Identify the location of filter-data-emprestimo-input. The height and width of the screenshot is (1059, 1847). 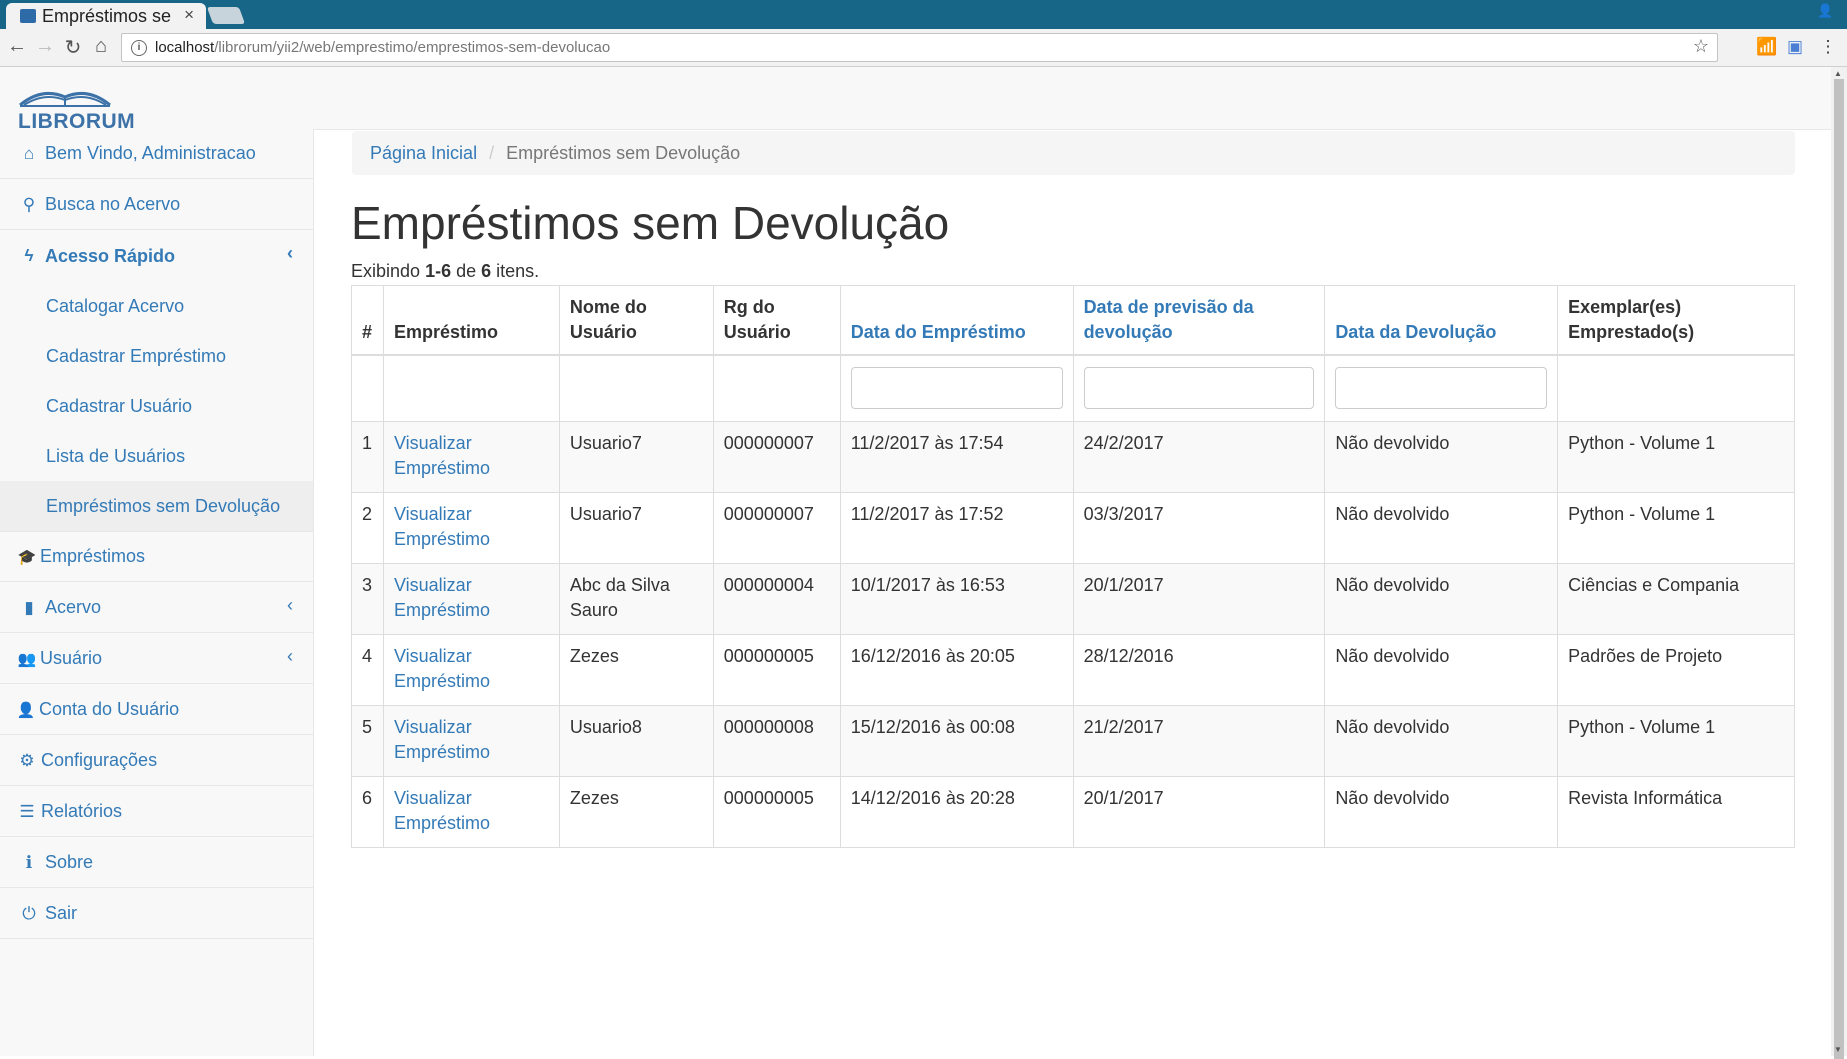
(956, 388).